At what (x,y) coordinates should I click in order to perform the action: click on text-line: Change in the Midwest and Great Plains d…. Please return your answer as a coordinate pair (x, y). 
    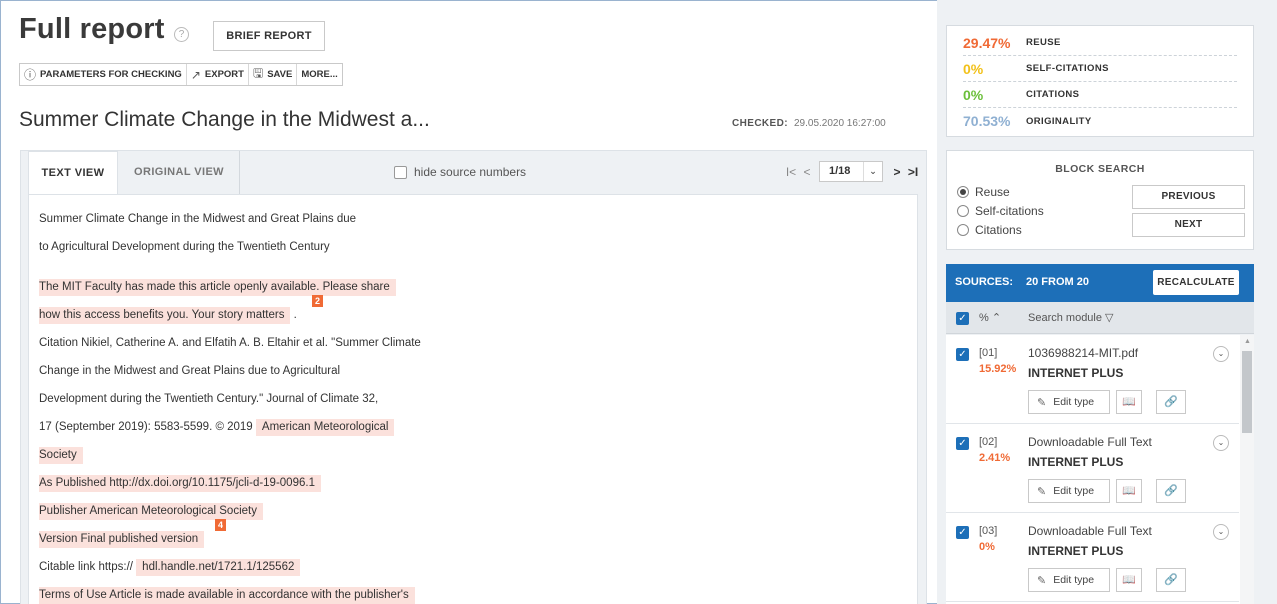
    Looking at the image, I should click on (190, 371).